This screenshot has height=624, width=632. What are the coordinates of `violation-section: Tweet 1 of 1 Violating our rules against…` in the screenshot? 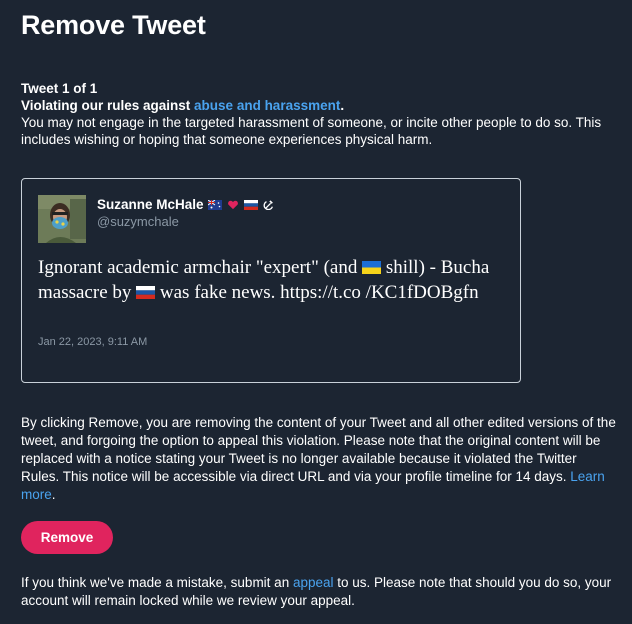 It's located at (321, 114).